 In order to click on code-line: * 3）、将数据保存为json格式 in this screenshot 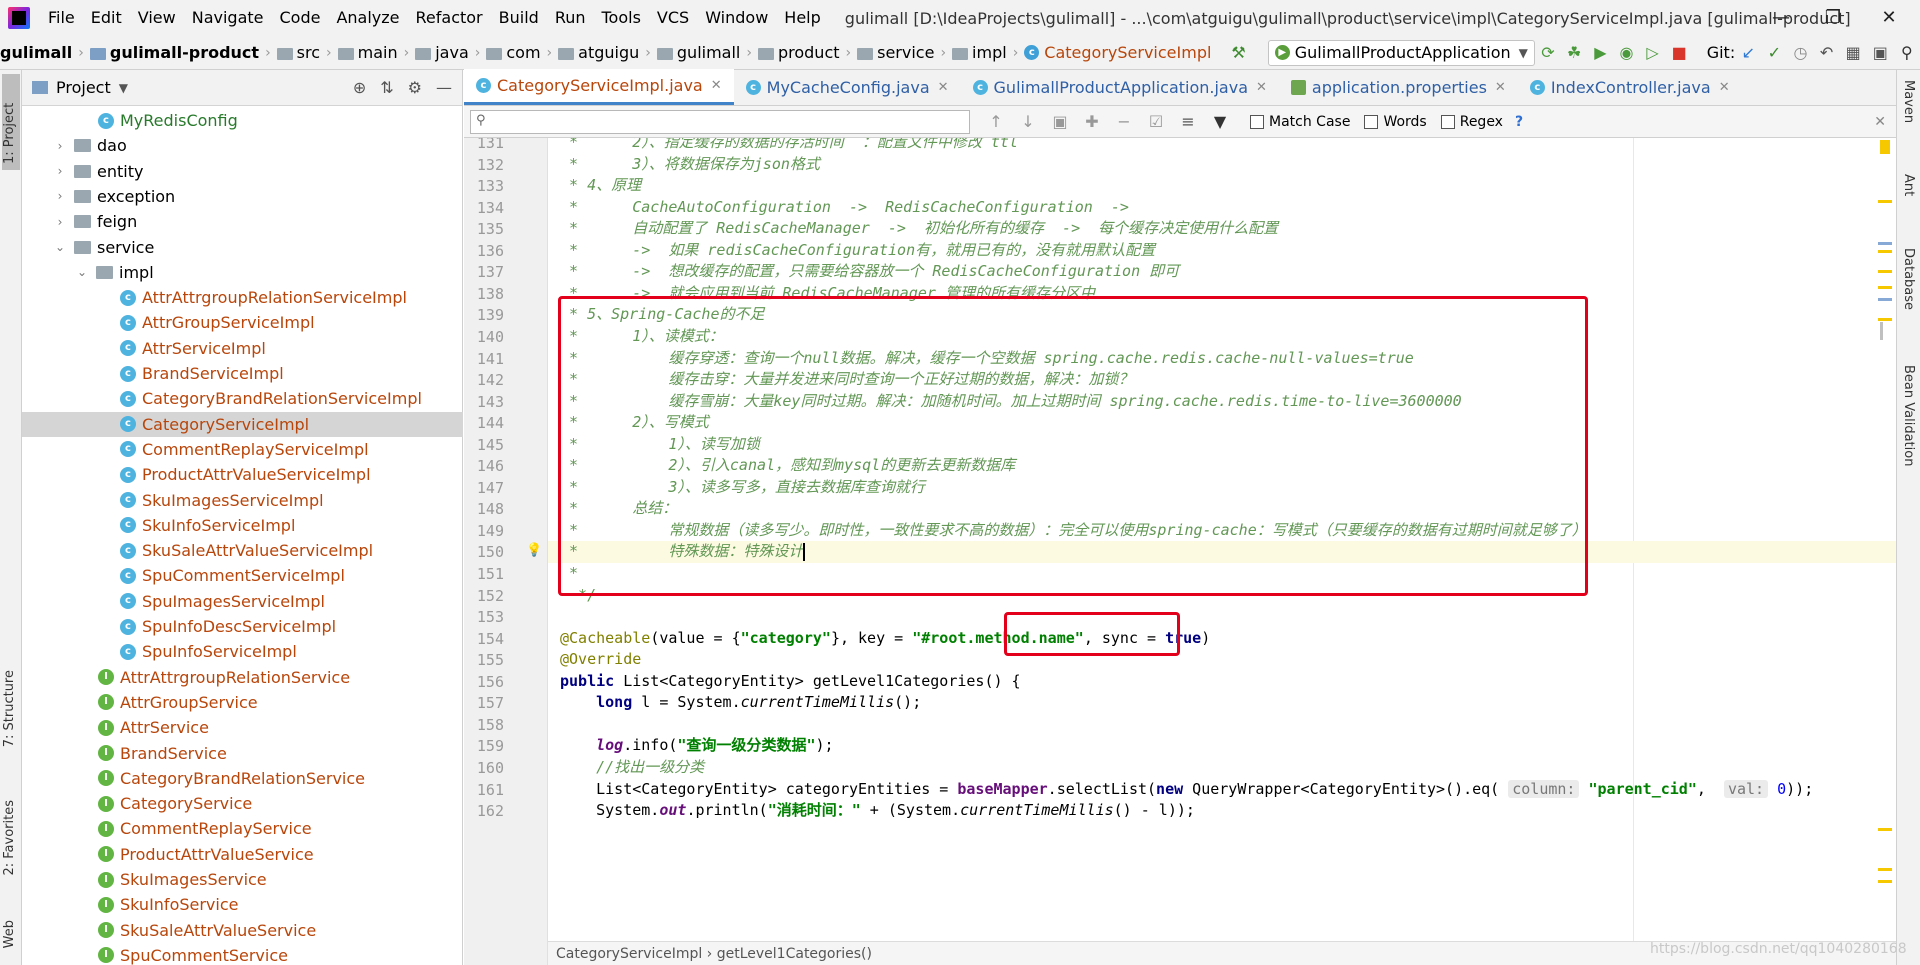, I will do `click(1222, 165)`.